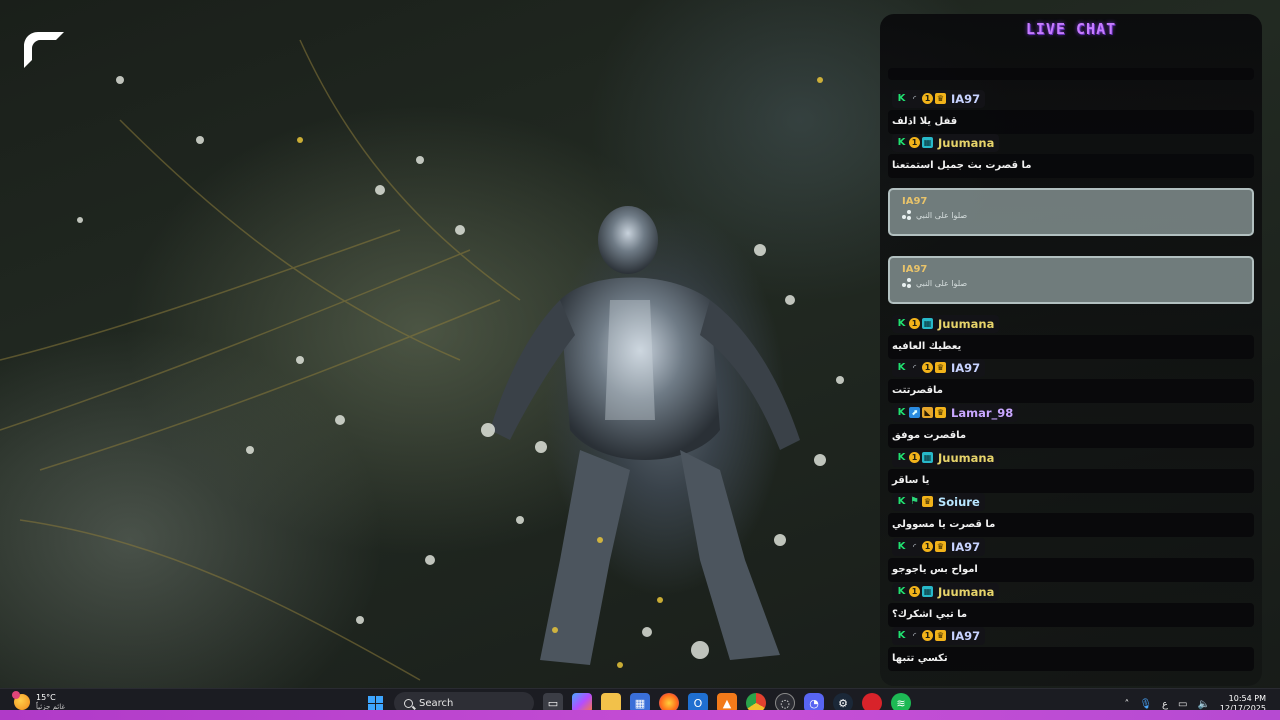  Describe the element at coordinates (21, 700) in the screenshot. I see `weather-icon` at that location.